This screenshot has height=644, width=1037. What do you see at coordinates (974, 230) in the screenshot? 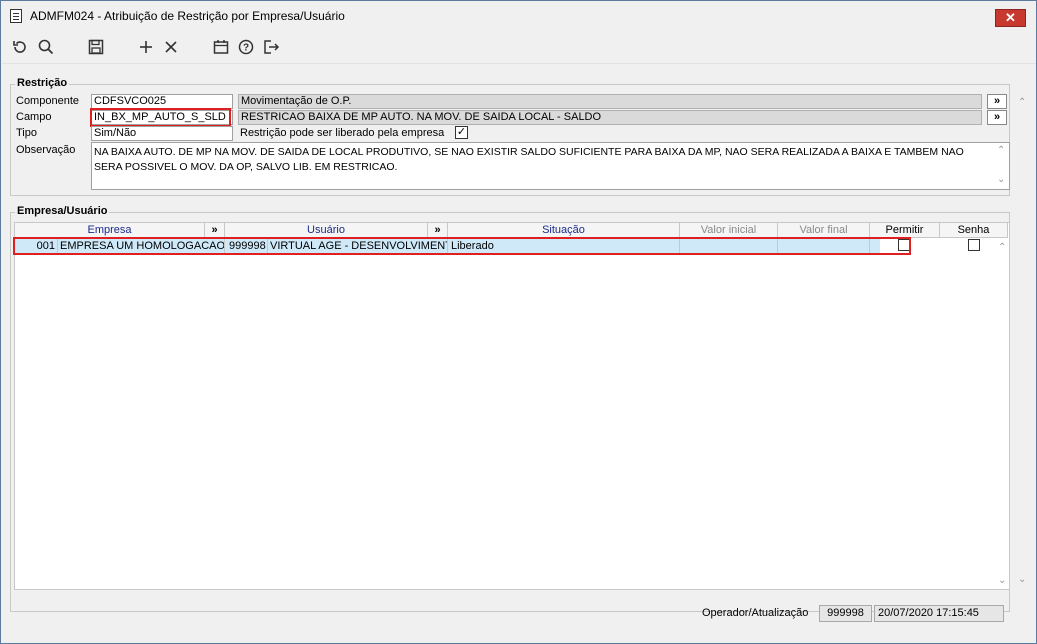
I see `header-senha: Senha` at bounding box center [974, 230].